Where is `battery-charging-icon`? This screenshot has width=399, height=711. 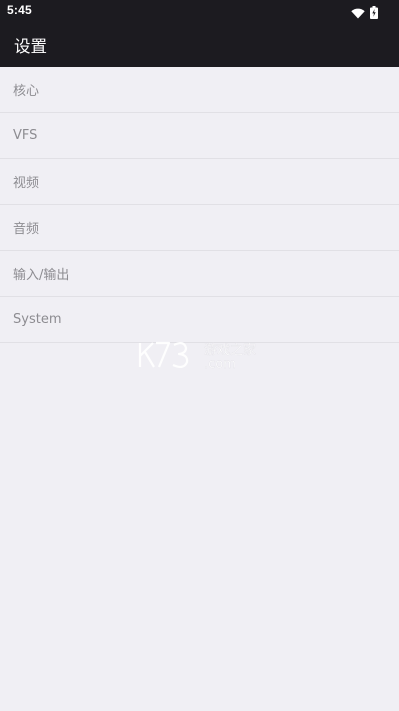
battery-charging-icon is located at coordinates (374, 13).